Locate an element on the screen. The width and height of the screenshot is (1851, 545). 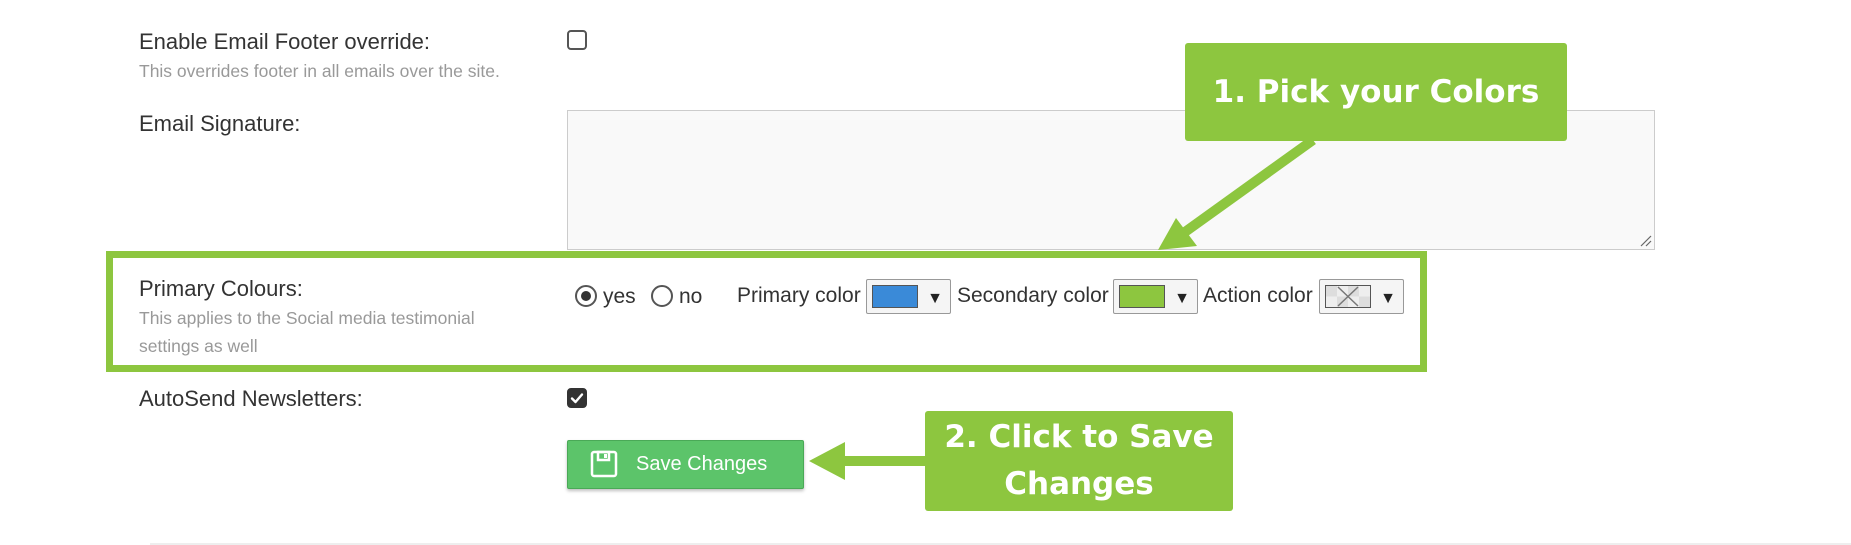
arrow-head-icon is located at coordinates (827, 461).